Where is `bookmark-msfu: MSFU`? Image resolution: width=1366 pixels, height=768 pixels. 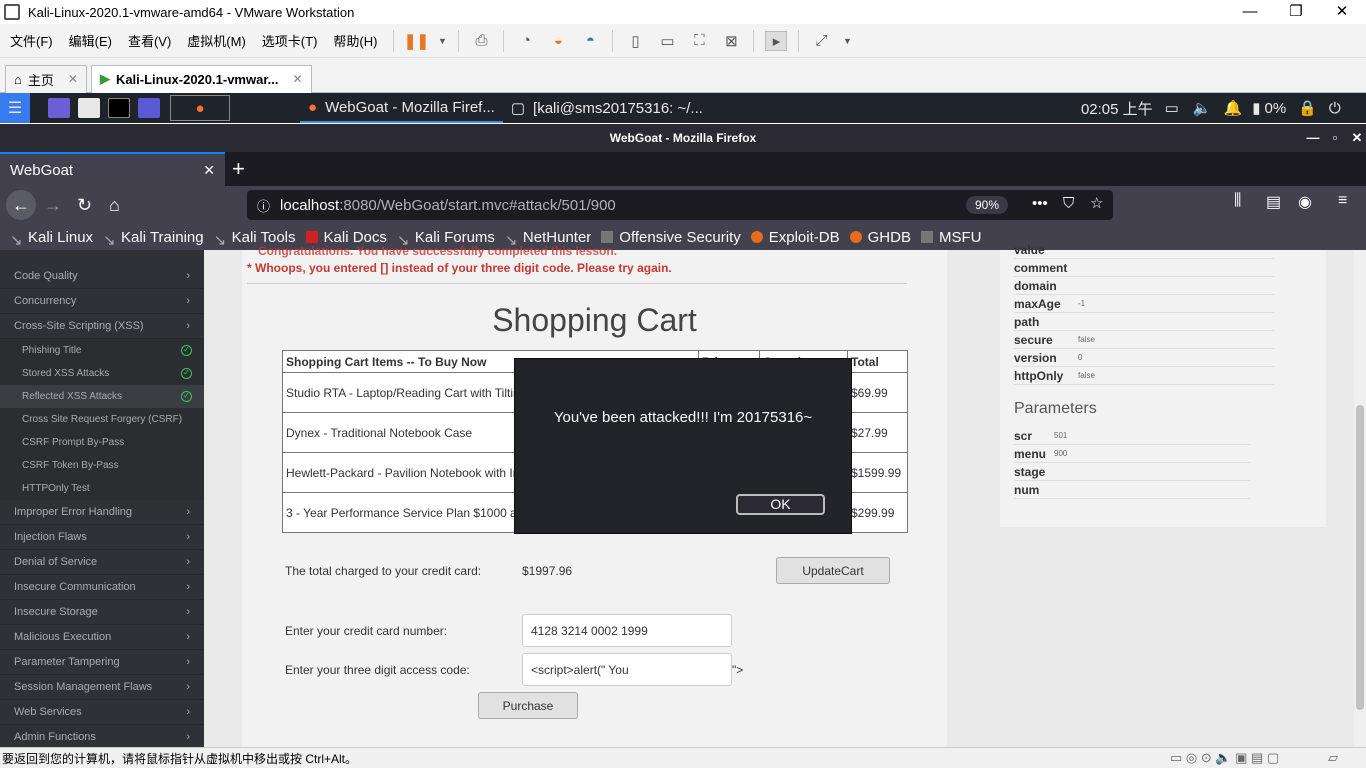
bookmark-msfu: MSFU is located at coordinates (950, 237).